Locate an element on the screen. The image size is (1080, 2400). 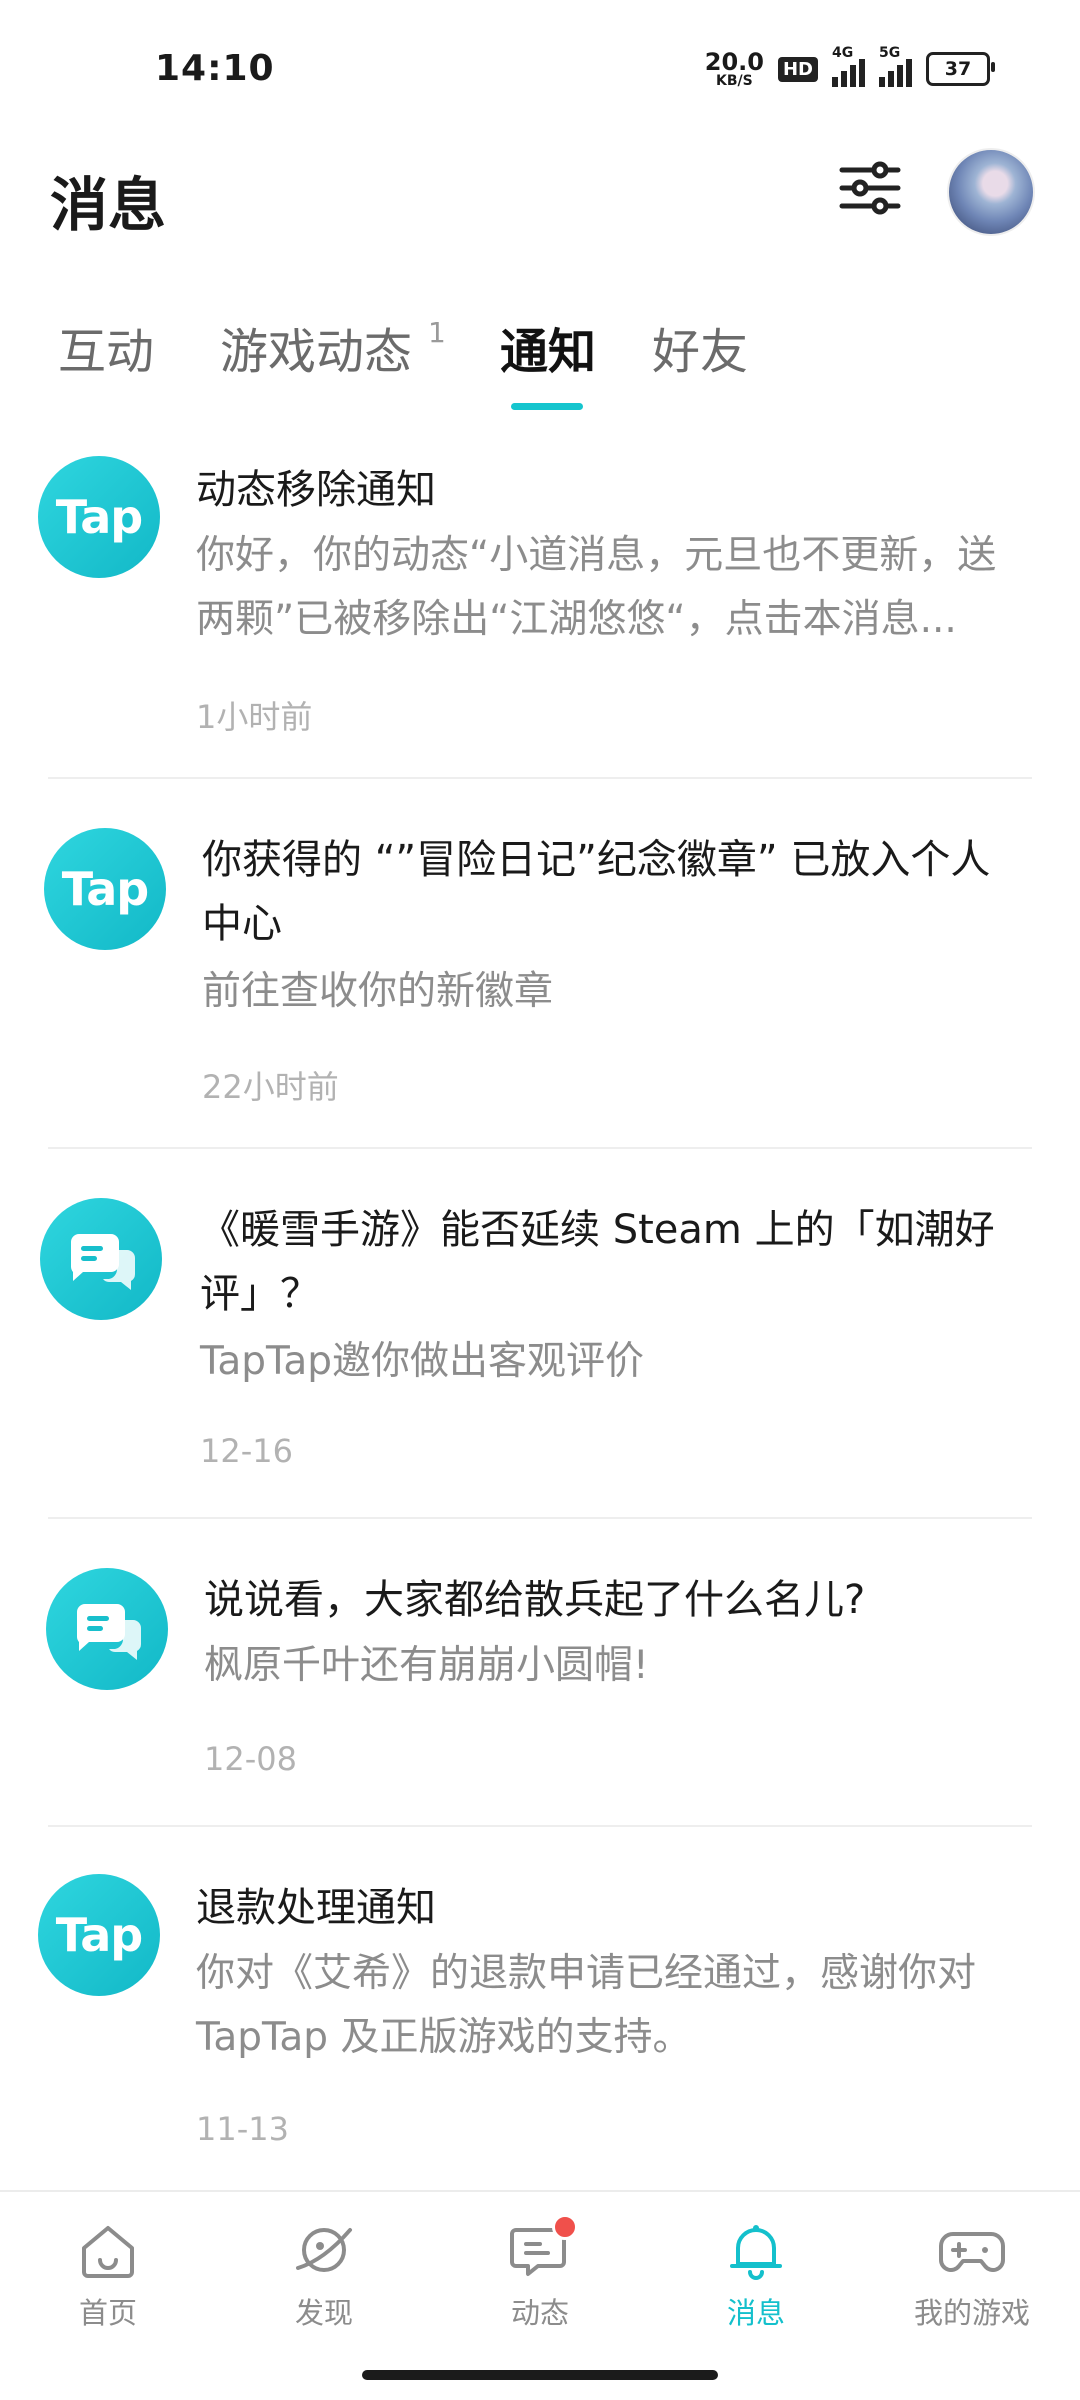
filter-settings-button is located at coordinates (870, 188).